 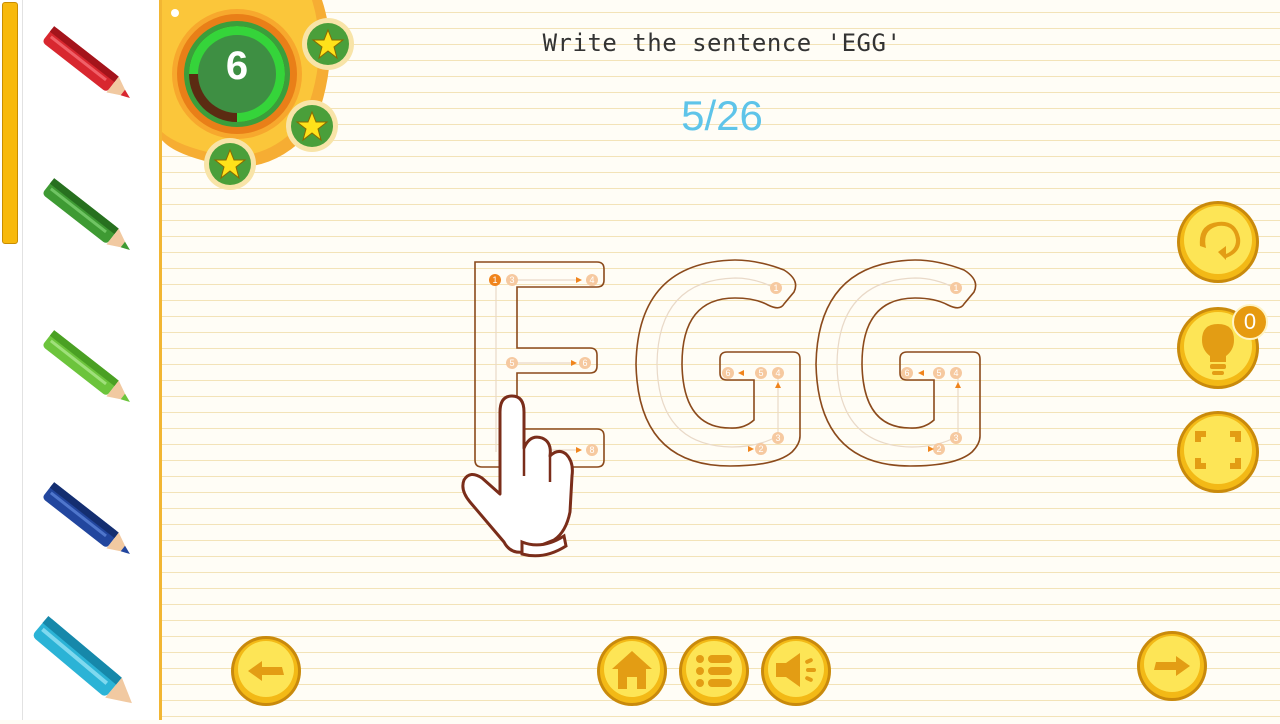 I want to click on fullscreen-button, so click(x=1218, y=452).